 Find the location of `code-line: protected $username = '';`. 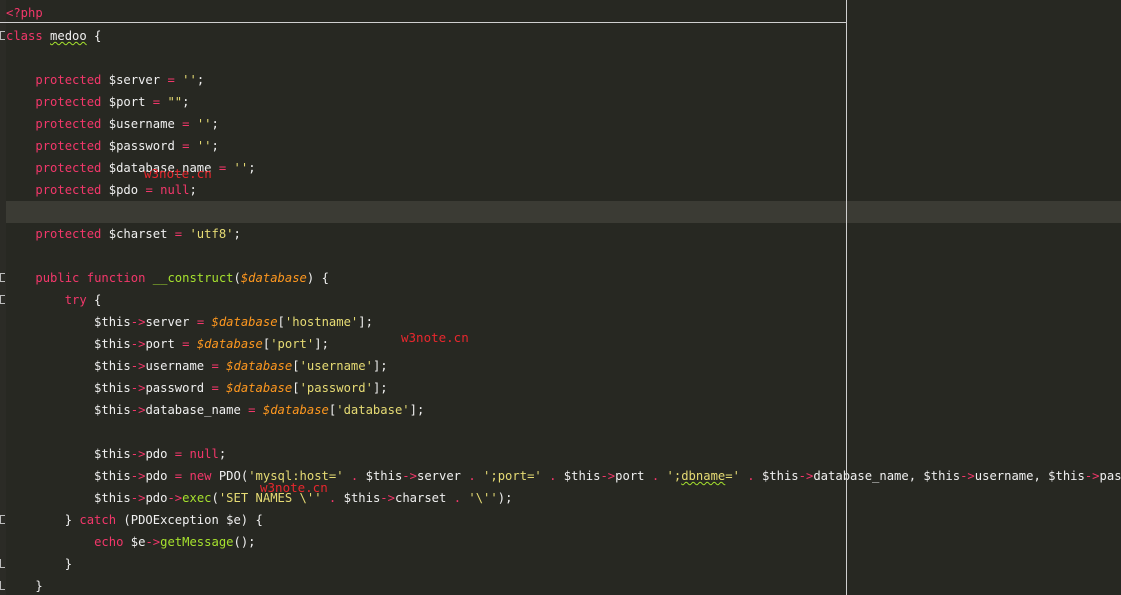

code-line: protected $username = ''; is located at coordinates (563, 124).